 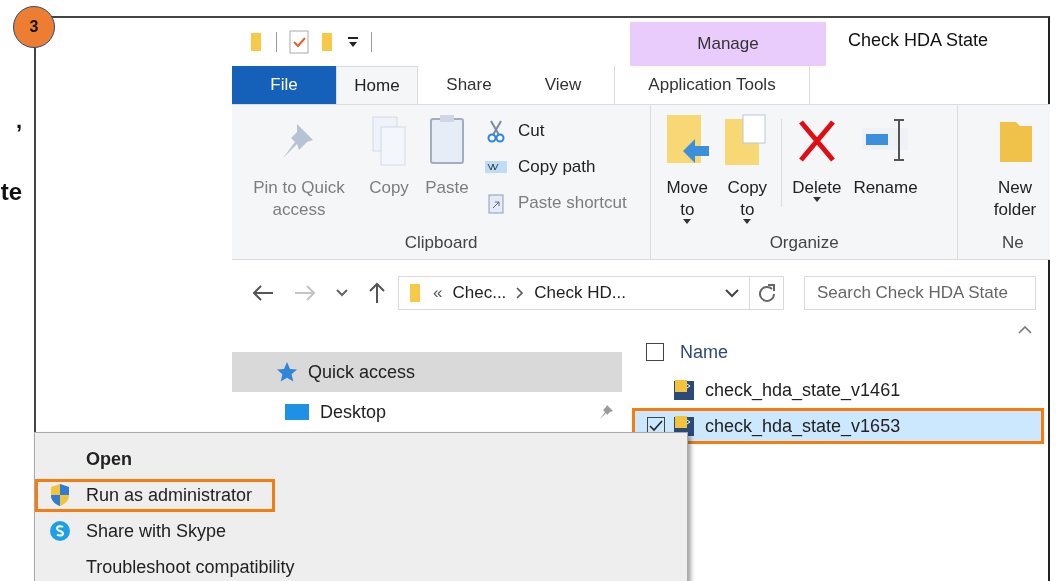 I want to click on step-badge: 3, so click(x=34, y=27).